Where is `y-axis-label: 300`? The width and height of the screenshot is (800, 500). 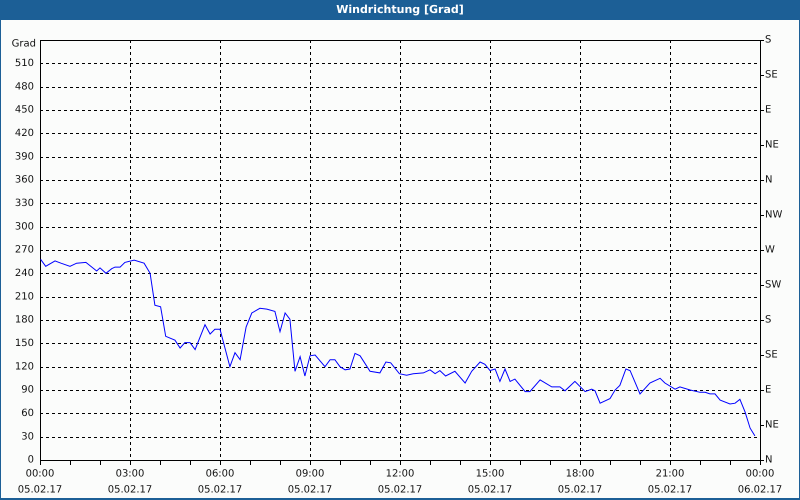
y-axis-label: 300 is located at coordinates (24, 226).